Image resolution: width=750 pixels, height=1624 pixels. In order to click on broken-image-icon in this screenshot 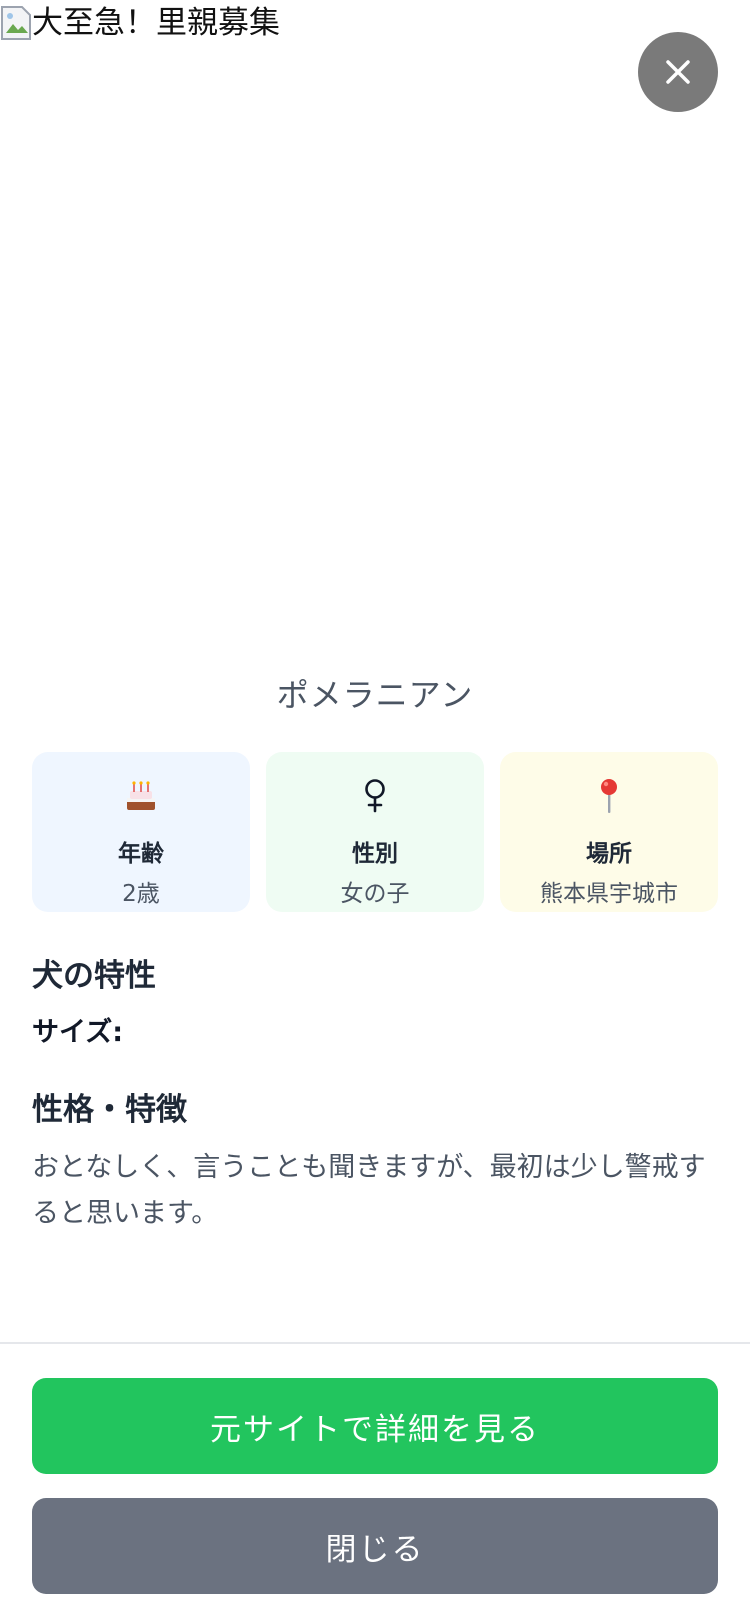, I will do `click(16, 23)`.